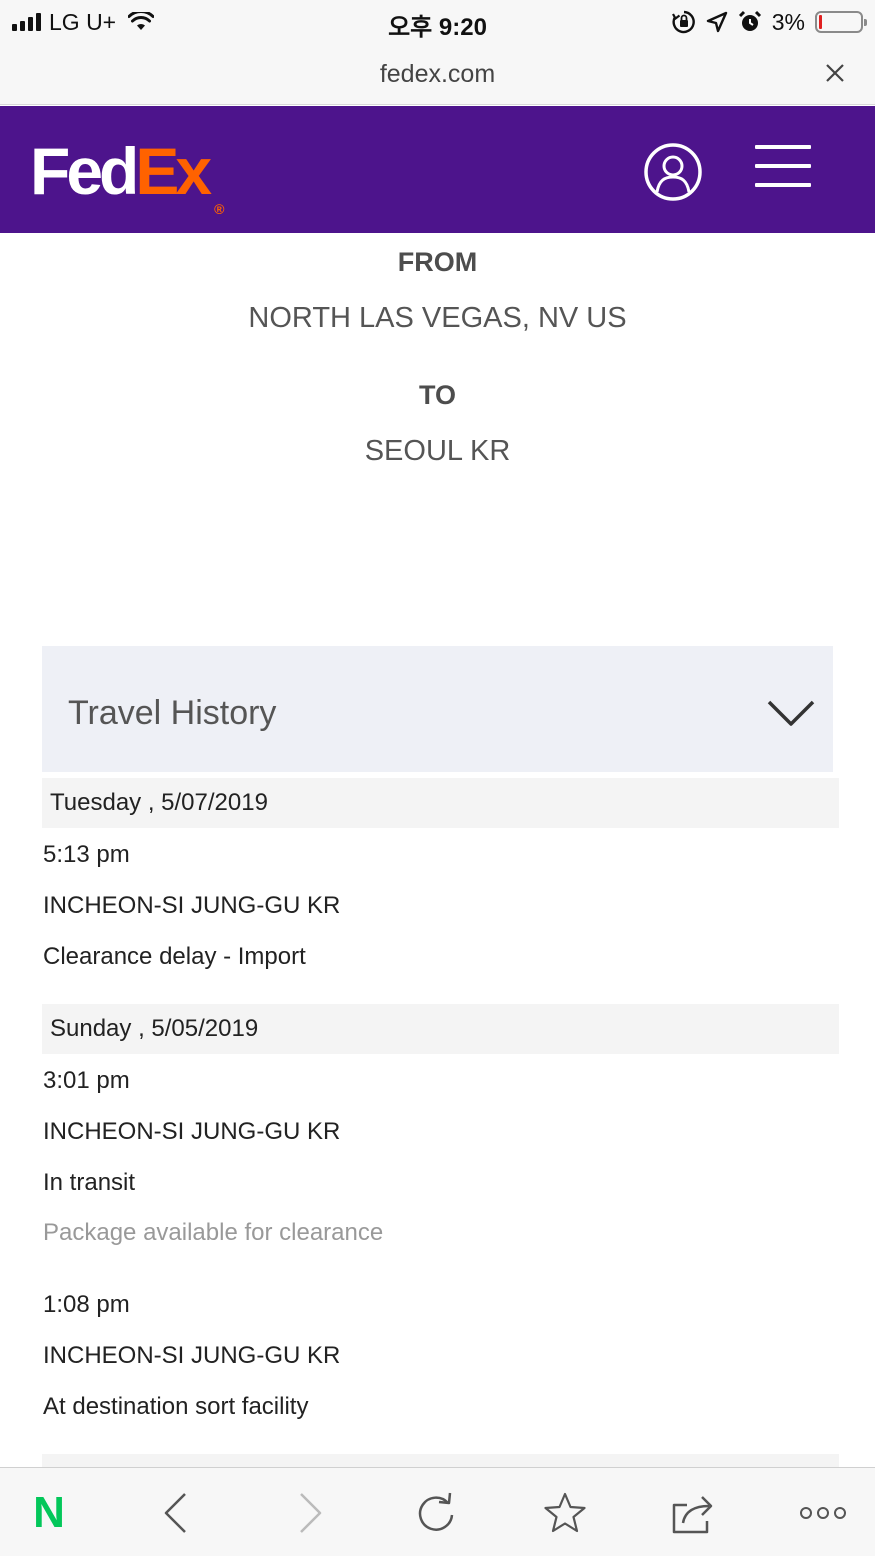  What do you see at coordinates (437, 262) in the screenshot?
I see `from-label: FROM` at bounding box center [437, 262].